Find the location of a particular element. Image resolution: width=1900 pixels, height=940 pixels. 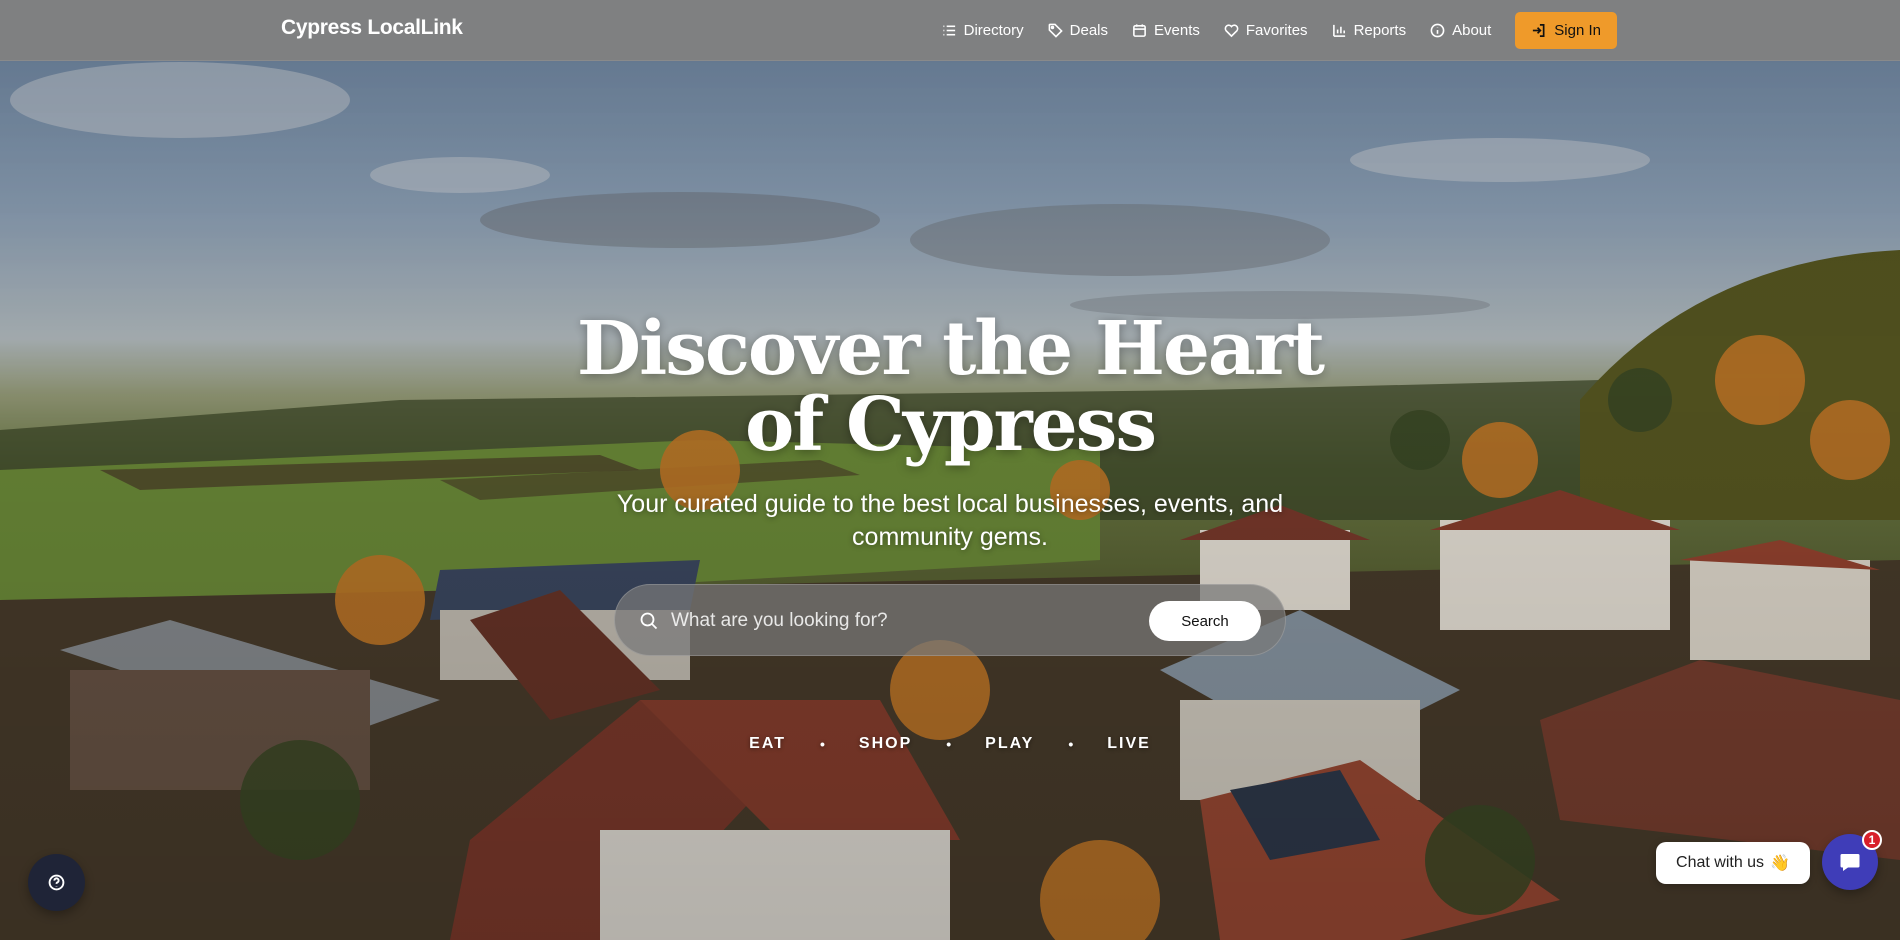

tag-play: PLAY is located at coordinates (1009, 744).